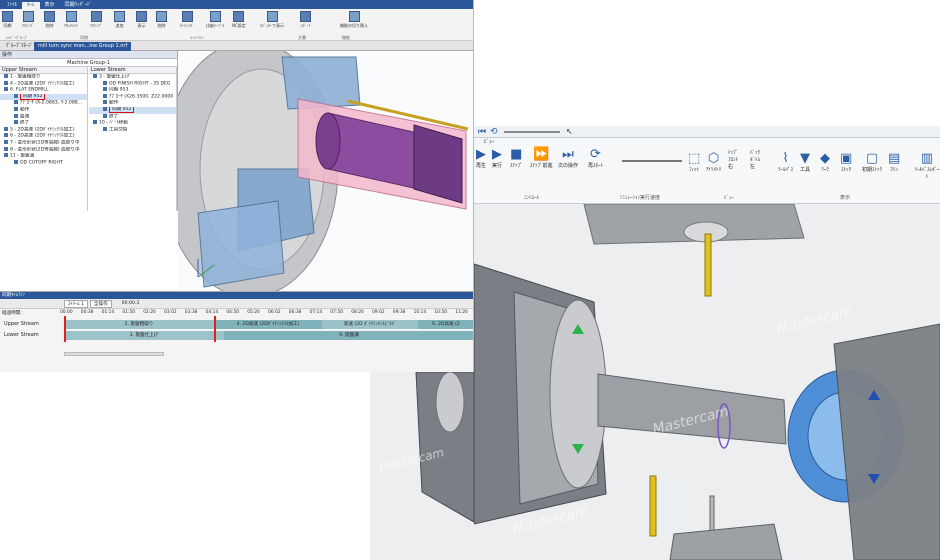 The image size is (940, 560). I want to click on loop-icon: ⟲, so click(494, 132).